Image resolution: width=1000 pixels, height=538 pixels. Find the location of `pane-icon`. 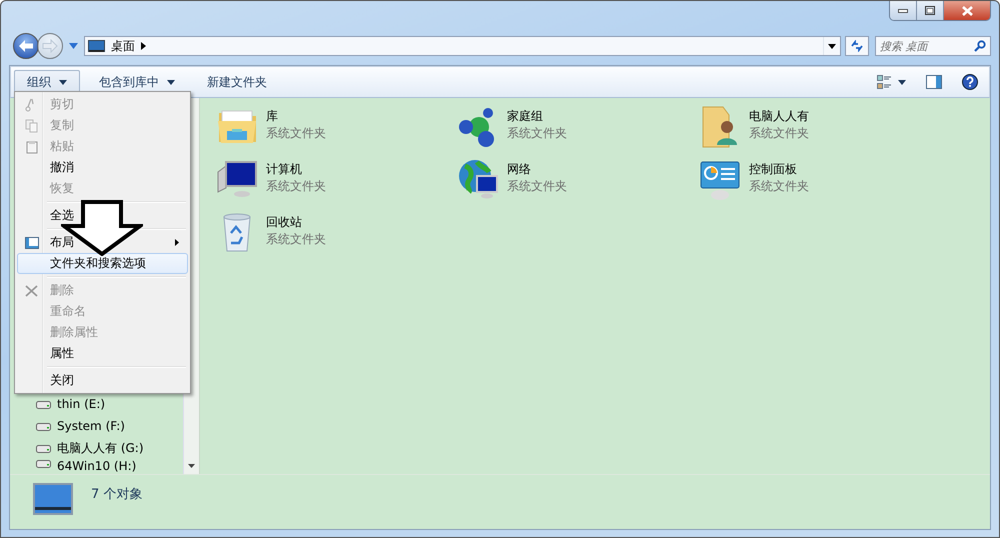

pane-icon is located at coordinates (934, 82).